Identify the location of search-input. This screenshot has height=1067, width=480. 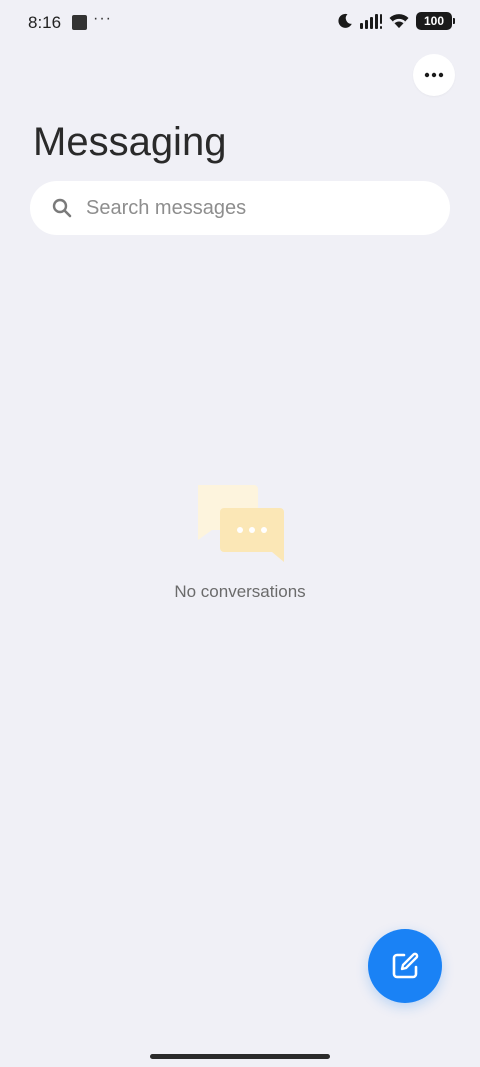
(251, 208).